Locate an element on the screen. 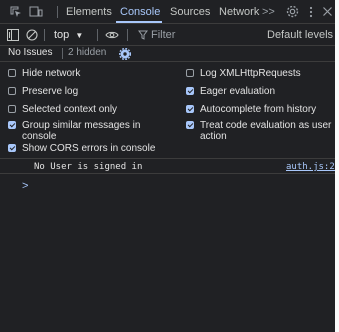  context-selector-label: top is located at coordinates (62, 35).